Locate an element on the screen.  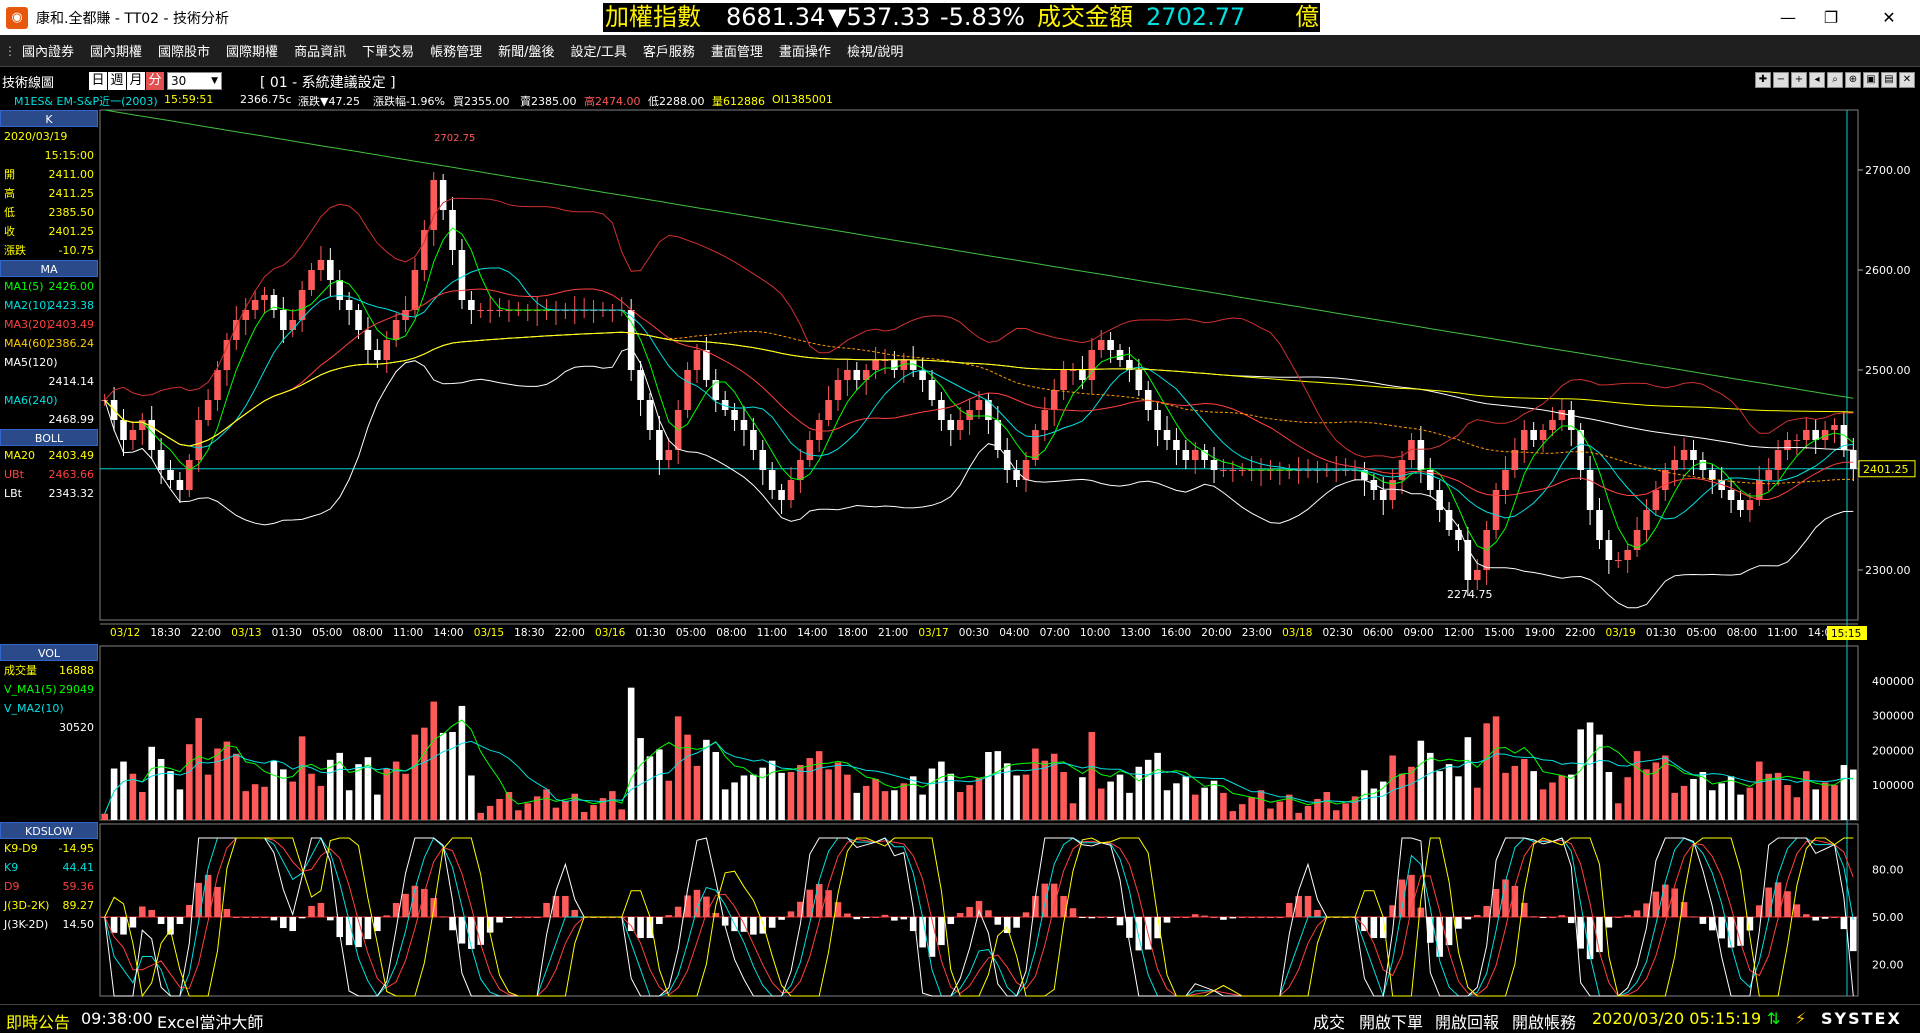
config-label: [ 01 - 系統建議設定 ] is located at coordinates (328, 82).